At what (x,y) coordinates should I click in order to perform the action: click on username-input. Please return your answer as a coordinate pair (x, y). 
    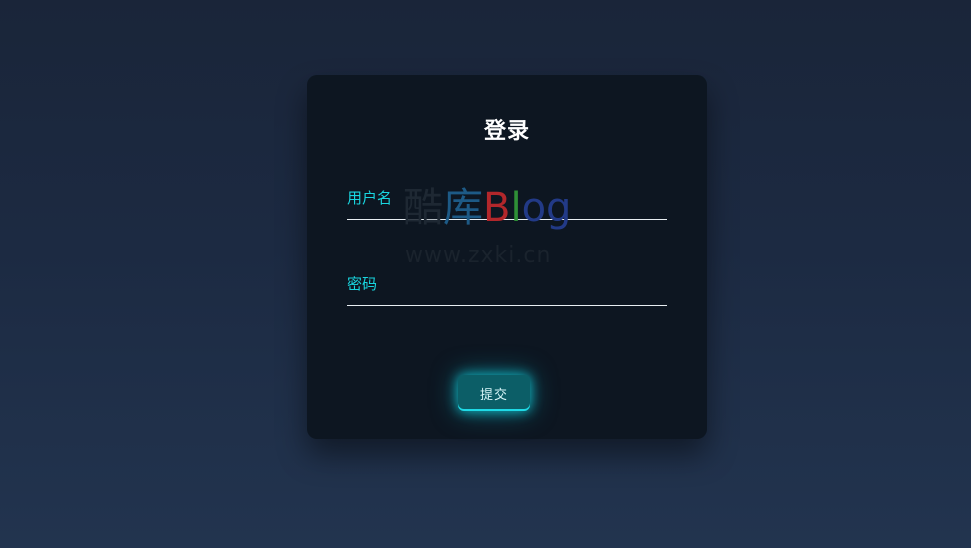
    Looking at the image, I should click on (509, 203).